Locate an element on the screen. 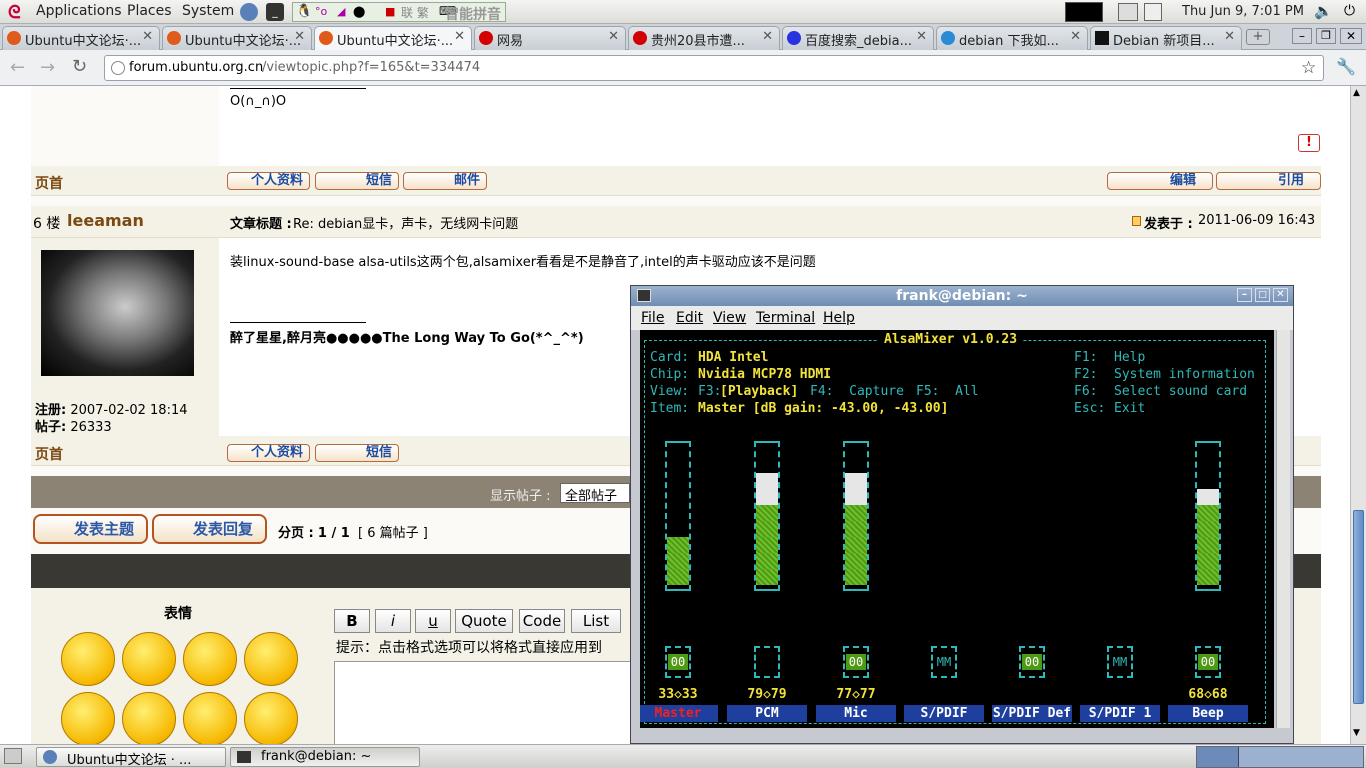 This screenshot has width=1366, height=768. power-icon: ⏻ is located at coordinates (1349, 11).